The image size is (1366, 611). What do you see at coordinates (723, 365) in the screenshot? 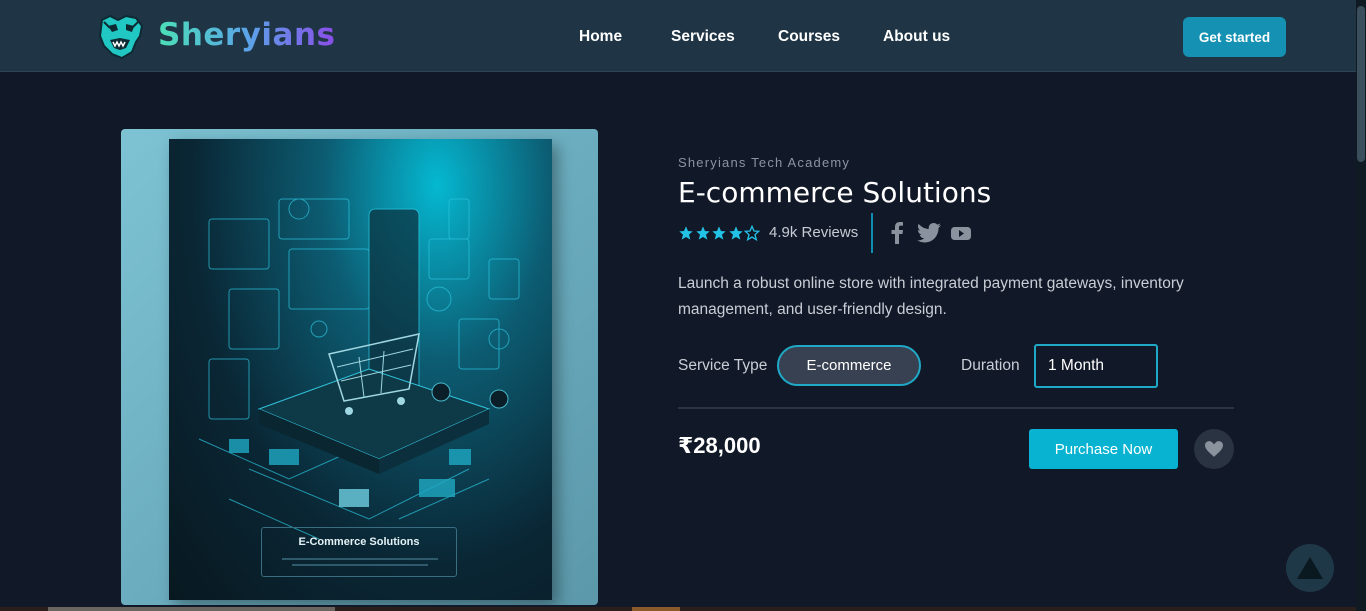
I see `service-type-label: Service Type` at bounding box center [723, 365].